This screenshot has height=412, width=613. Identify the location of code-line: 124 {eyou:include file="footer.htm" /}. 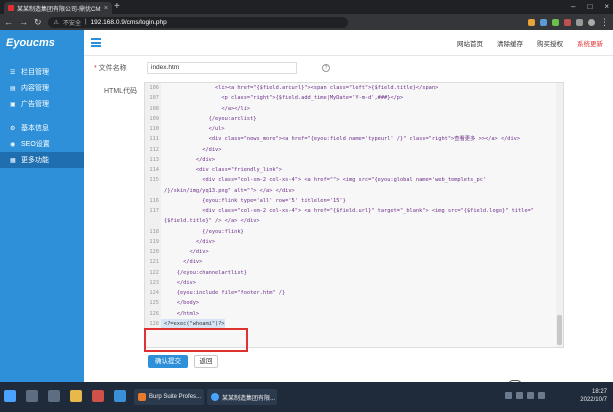
(351, 293).